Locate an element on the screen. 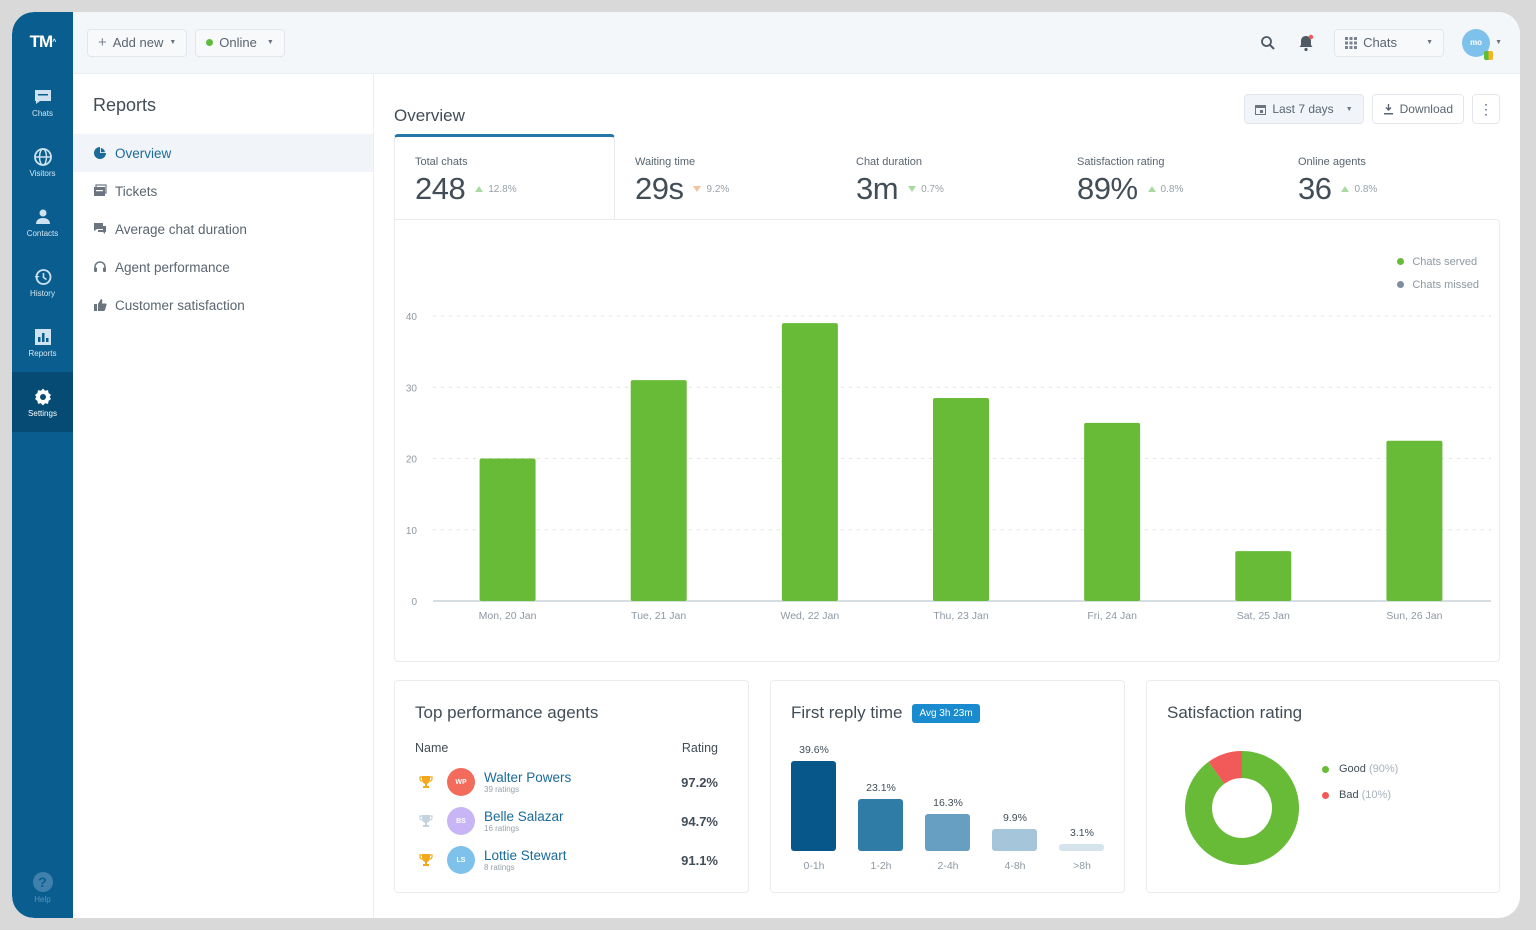 This screenshot has width=1536, height=930. card-title: Satisfaction rating is located at coordinates (1235, 712).